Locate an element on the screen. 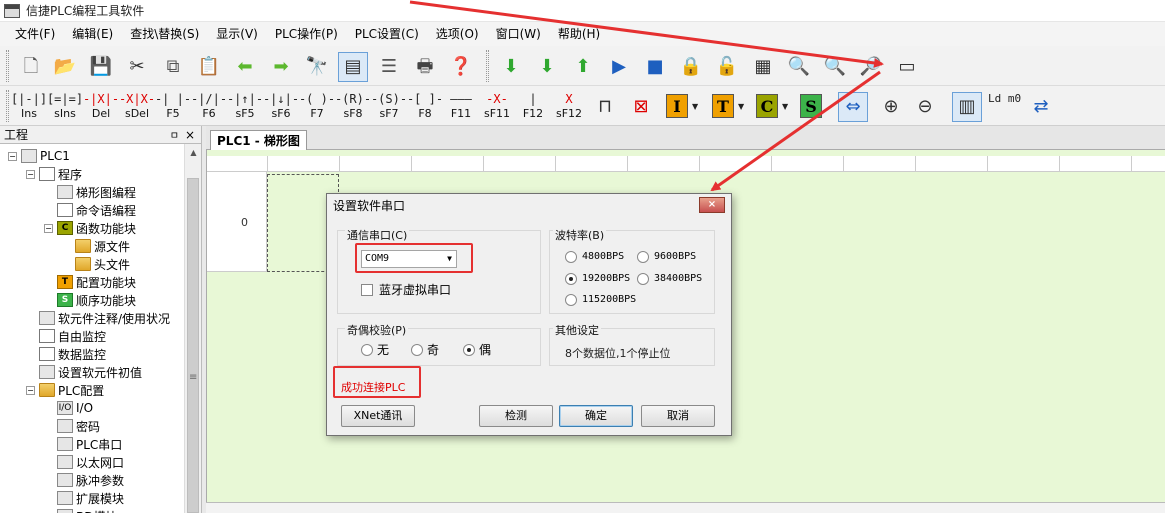  new-file-icon: 🗋 is located at coordinates (31, 67).